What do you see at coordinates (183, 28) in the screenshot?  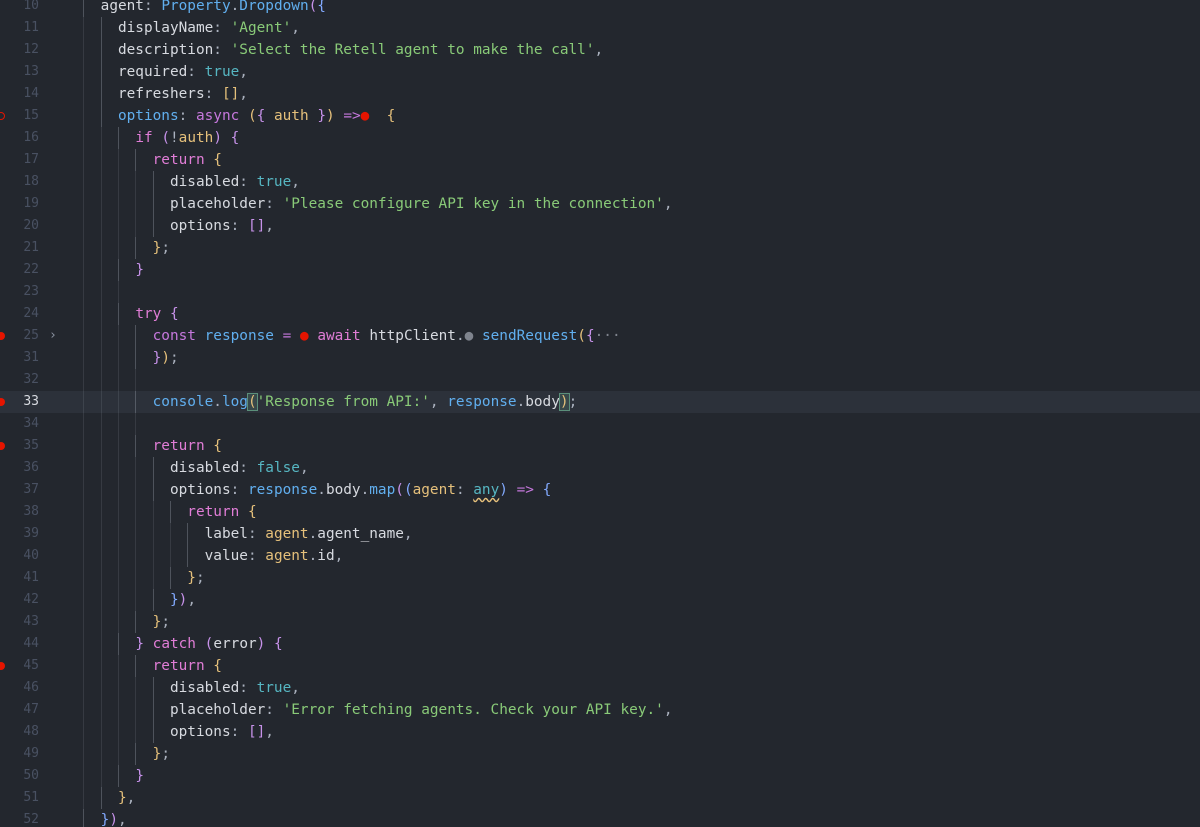 I see `line-code: displayName: 'Agent',` at bounding box center [183, 28].